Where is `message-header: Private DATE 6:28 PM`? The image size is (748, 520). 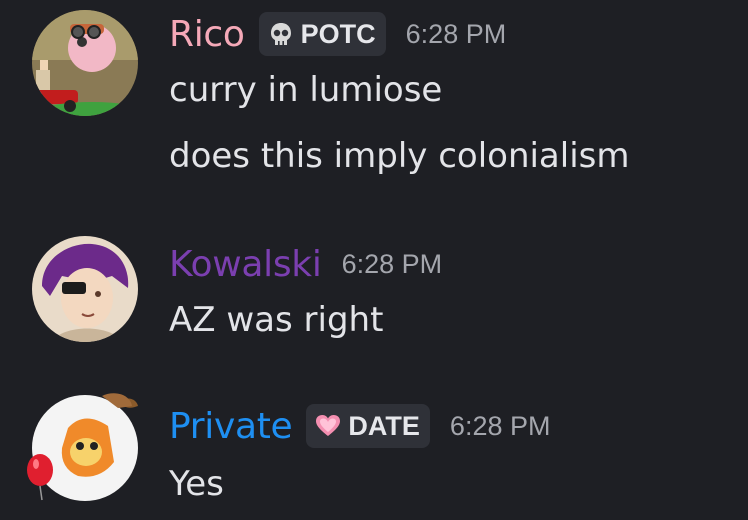
message-header: Private DATE 6:28 PM is located at coordinates (359, 426).